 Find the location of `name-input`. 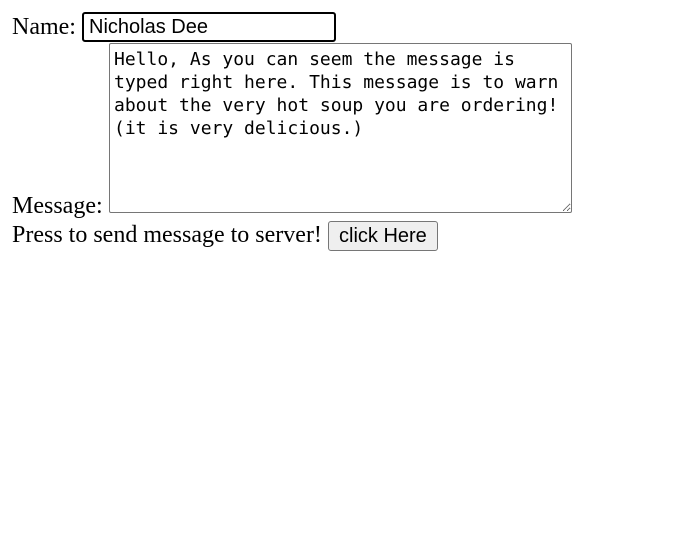

name-input is located at coordinates (209, 27).